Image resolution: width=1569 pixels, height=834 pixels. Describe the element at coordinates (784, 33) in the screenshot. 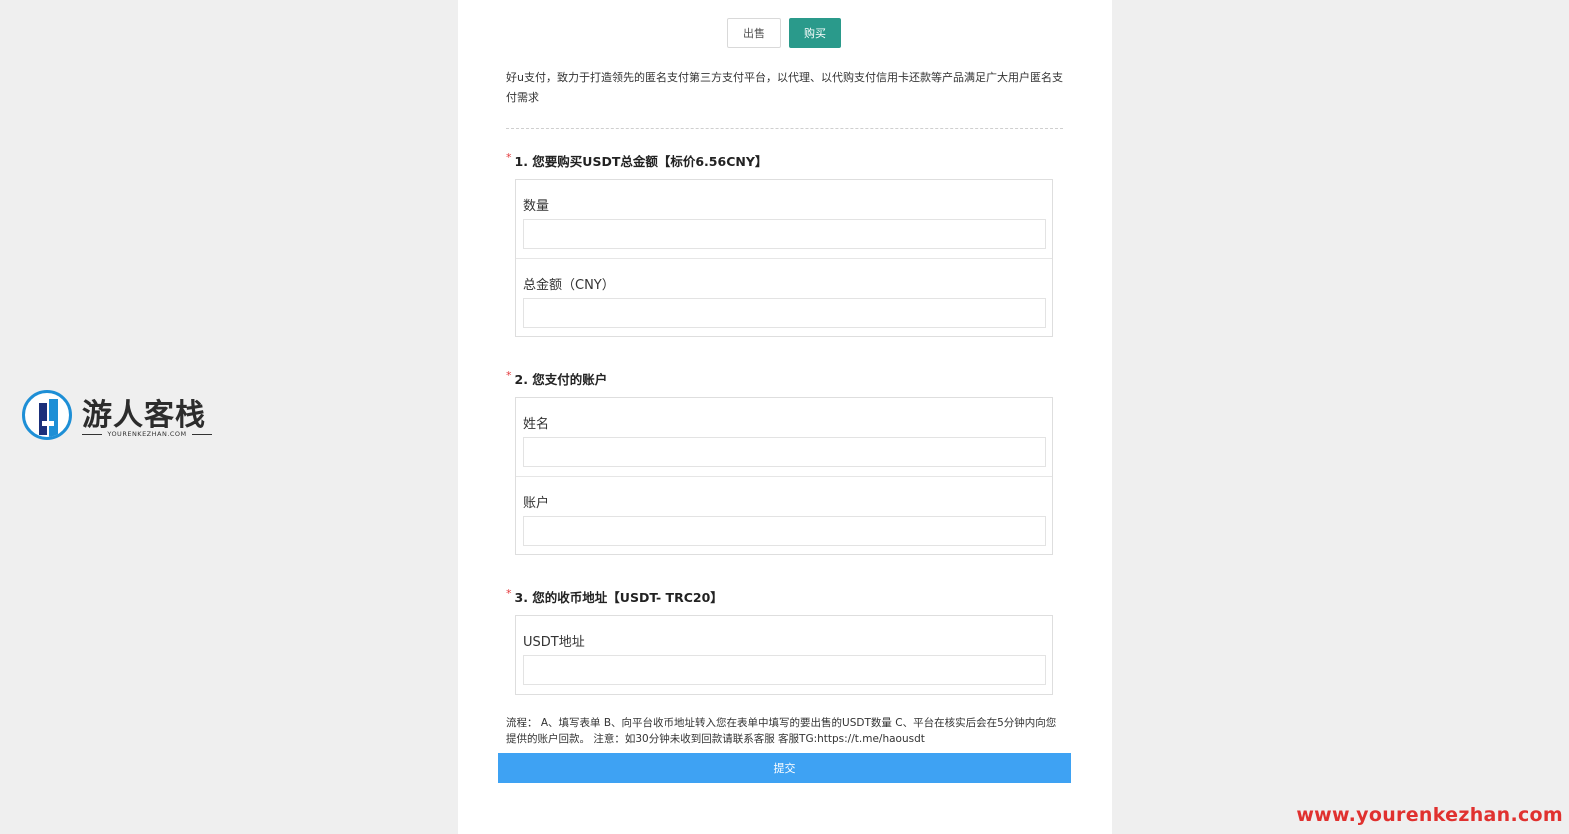

I see `trade-tabs: 出售 购买` at that location.